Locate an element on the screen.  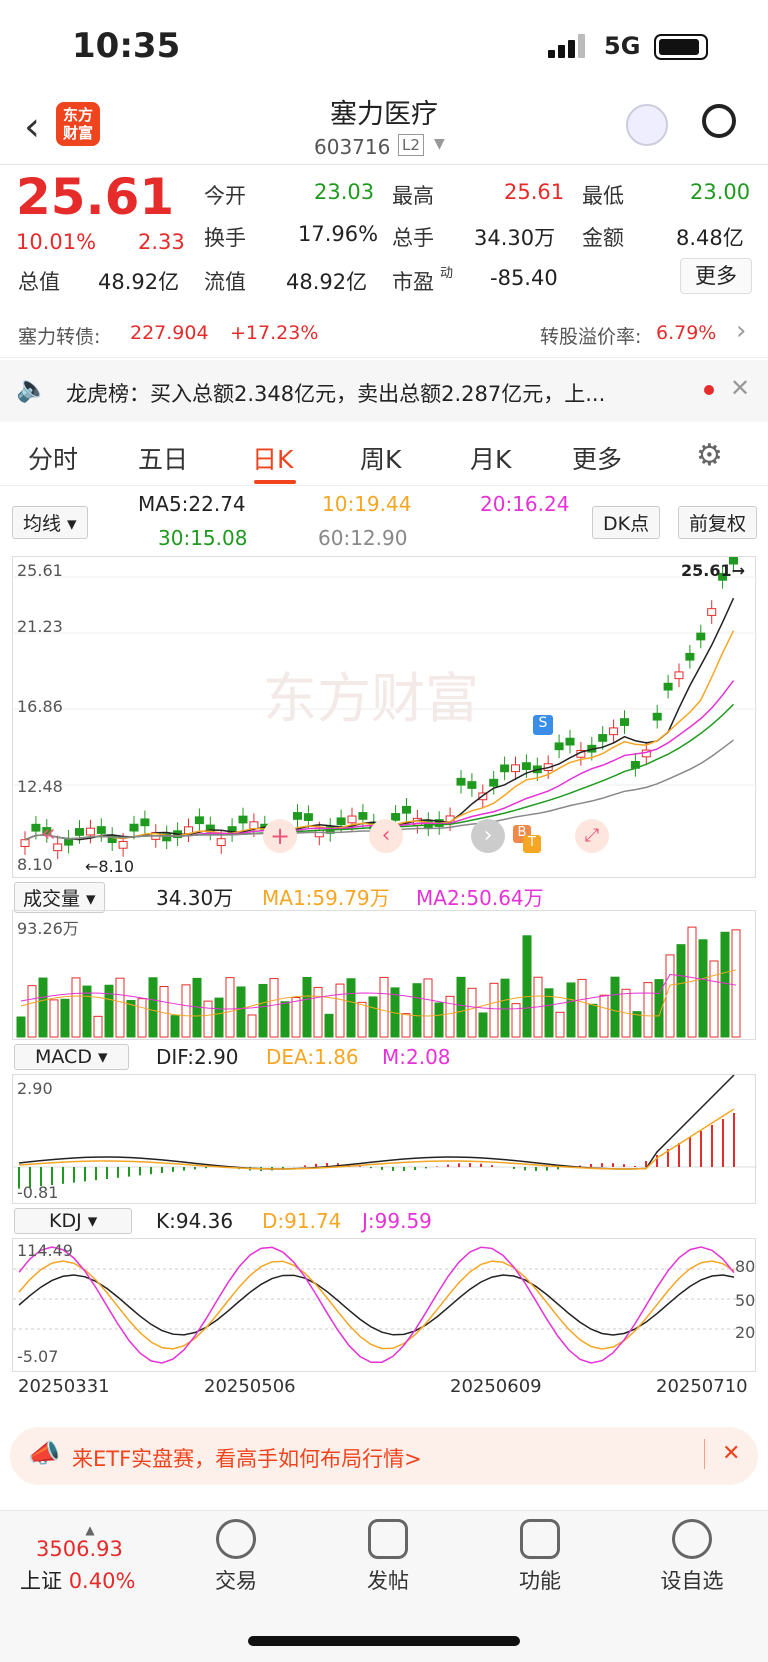
volume-selector: 成交量 ▾ is located at coordinates (59, 897).